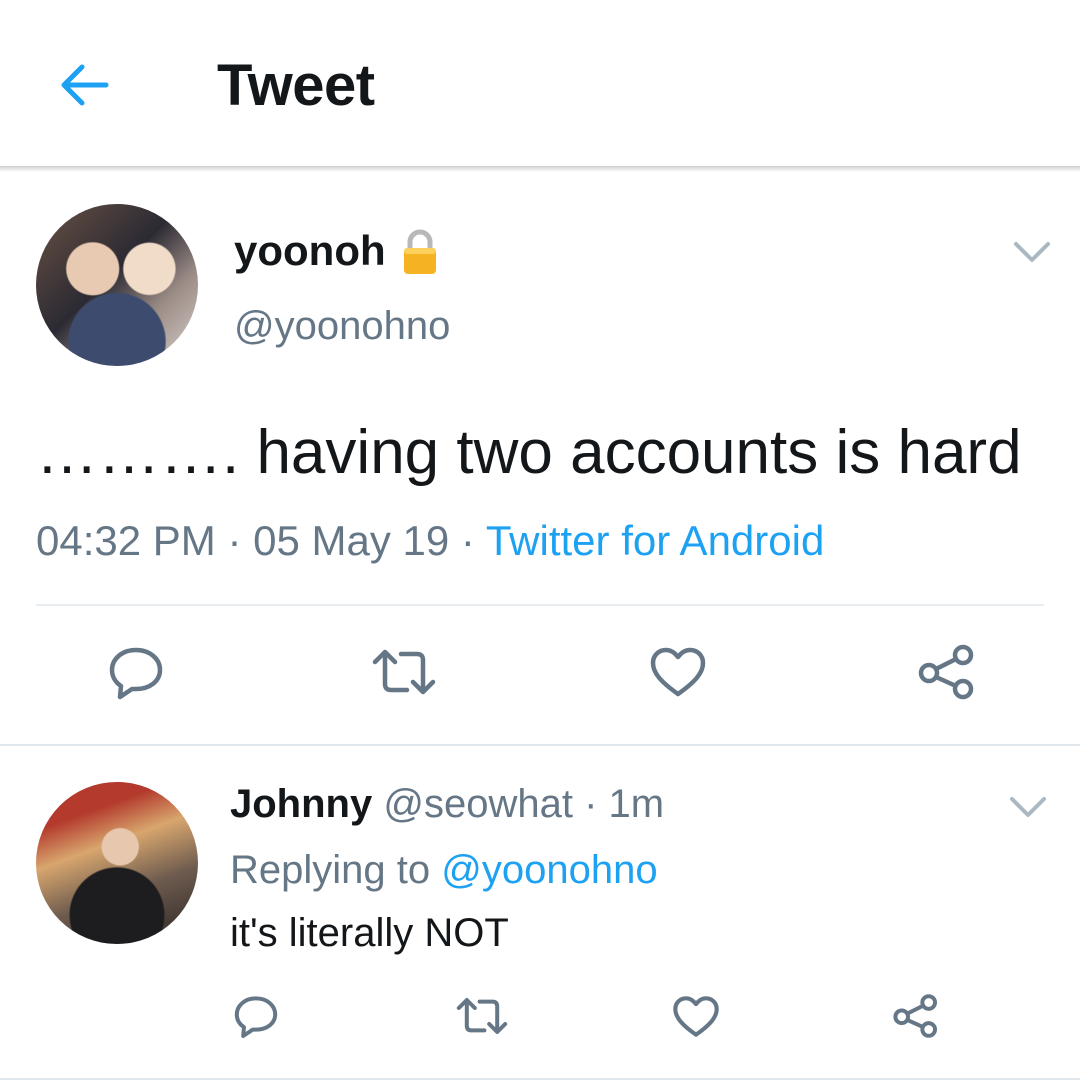 The width and height of the screenshot is (1080, 1084). I want to click on tweet-date: 05 May 19, so click(351, 540).